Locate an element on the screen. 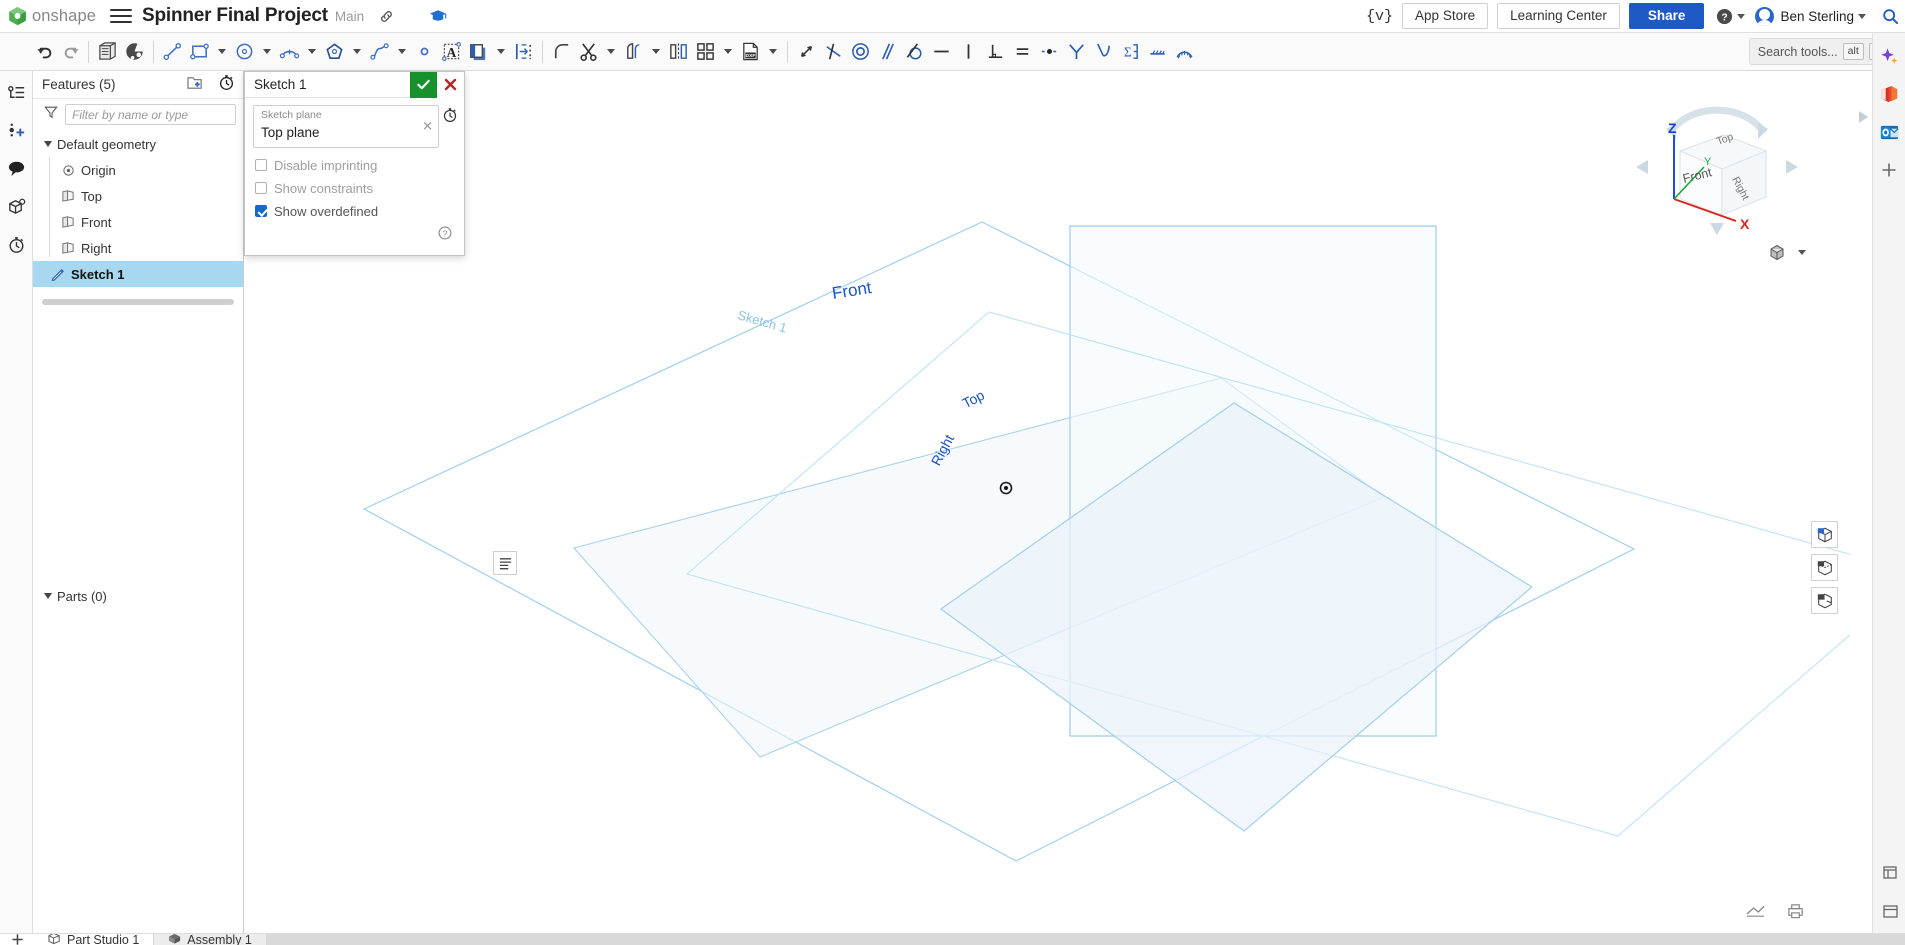 This screenshot has height=945, width=1905. link-icon is located at coordinates (386, 16).